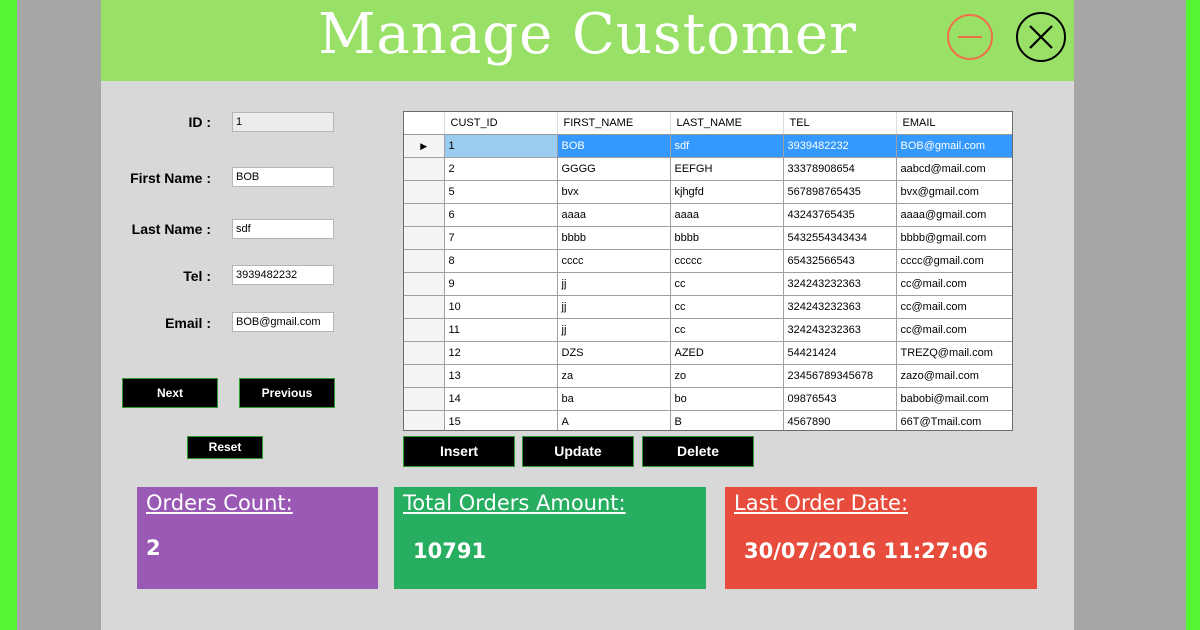 The image size is (1200, 630). Describe the element at coordinates (954, 169) in the screenshot. I see `table-cell: aabcd@mail.com` at that location.